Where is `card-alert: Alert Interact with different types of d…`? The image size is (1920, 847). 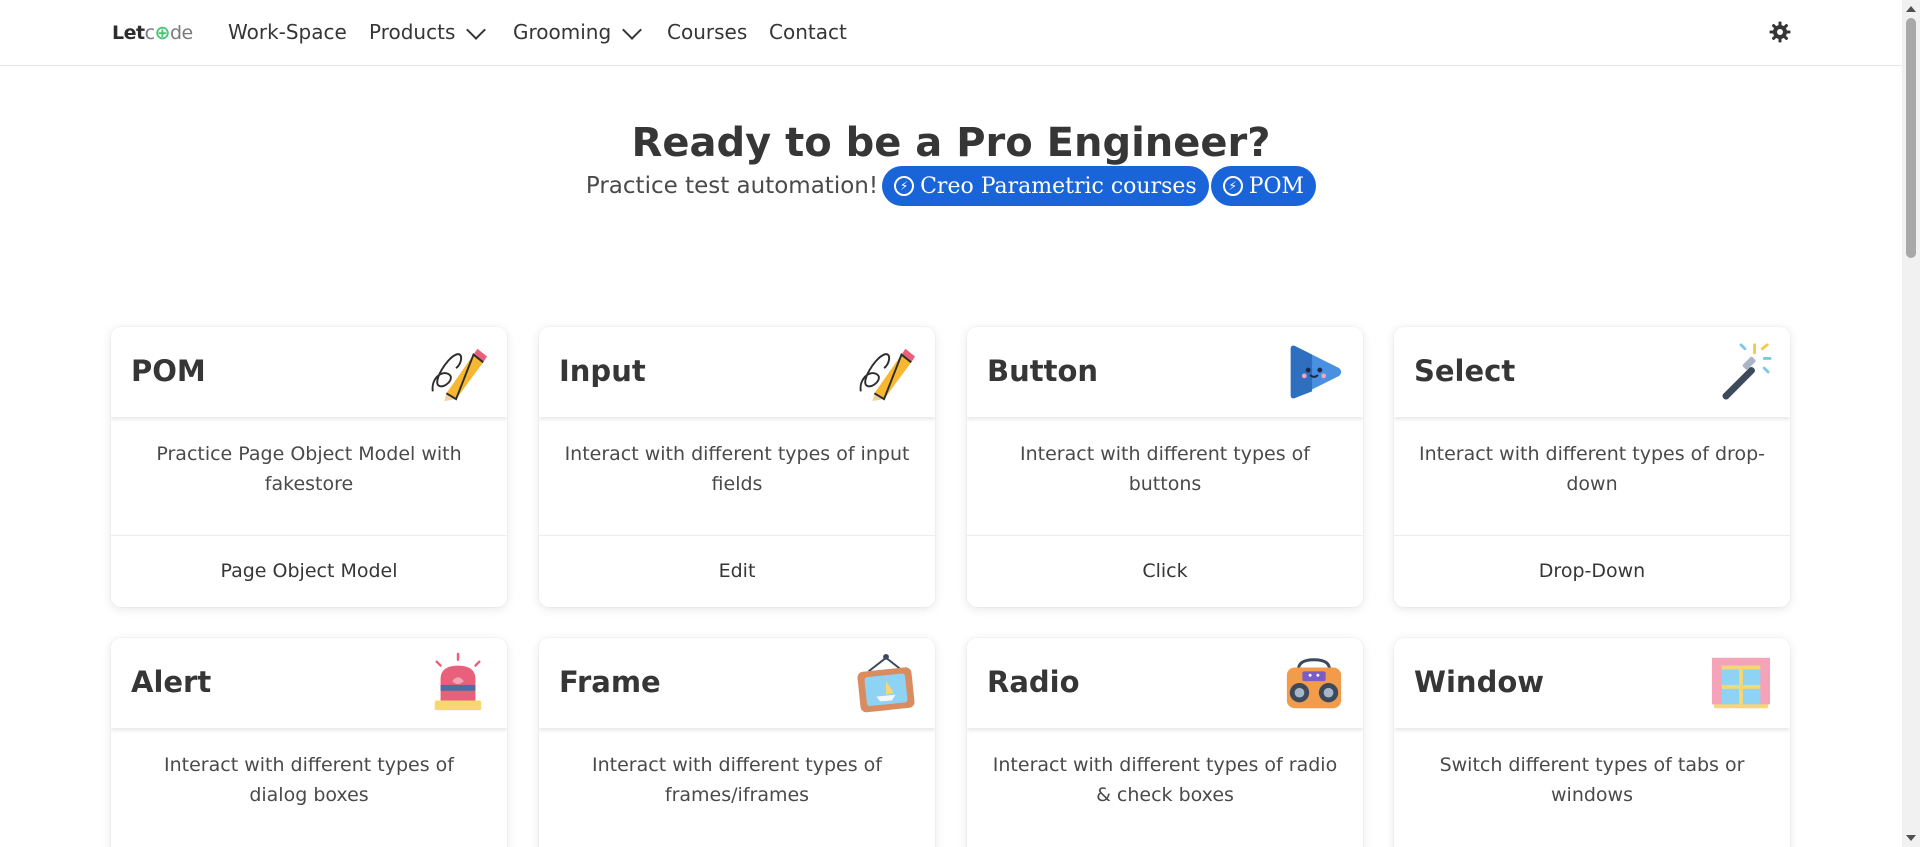
card-alert: Alert Interact with different types of d… is located at coordinates (309, 742).